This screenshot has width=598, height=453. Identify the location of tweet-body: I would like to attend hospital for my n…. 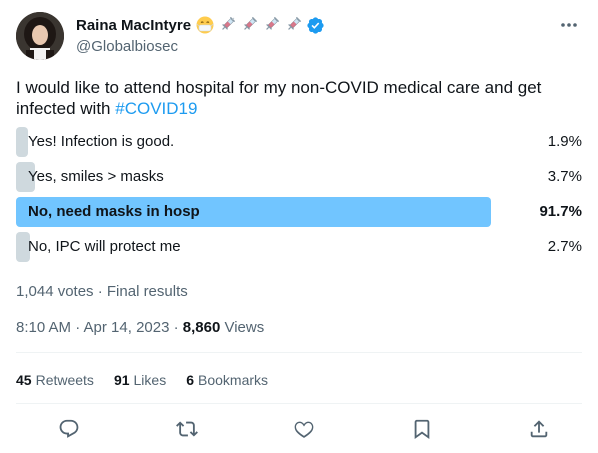
(279, 98).